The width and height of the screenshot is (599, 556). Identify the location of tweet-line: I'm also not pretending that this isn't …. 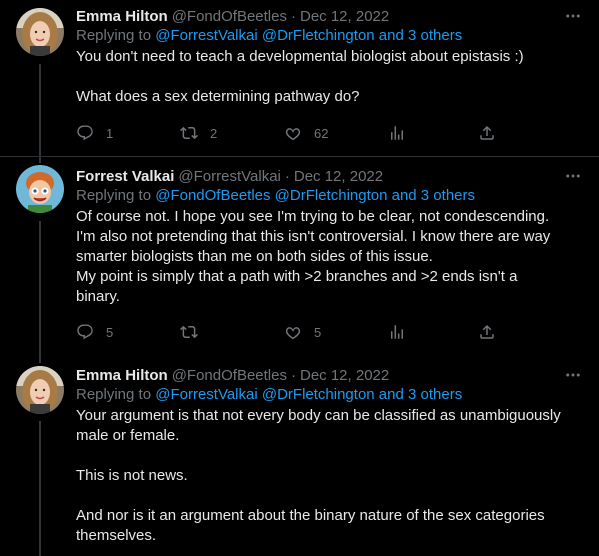
(313, 236).